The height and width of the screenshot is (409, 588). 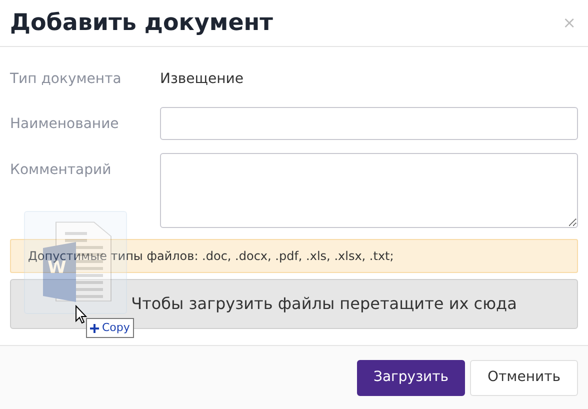 I want to click on upload-button: Загрузить, so click(x=411, y=378).